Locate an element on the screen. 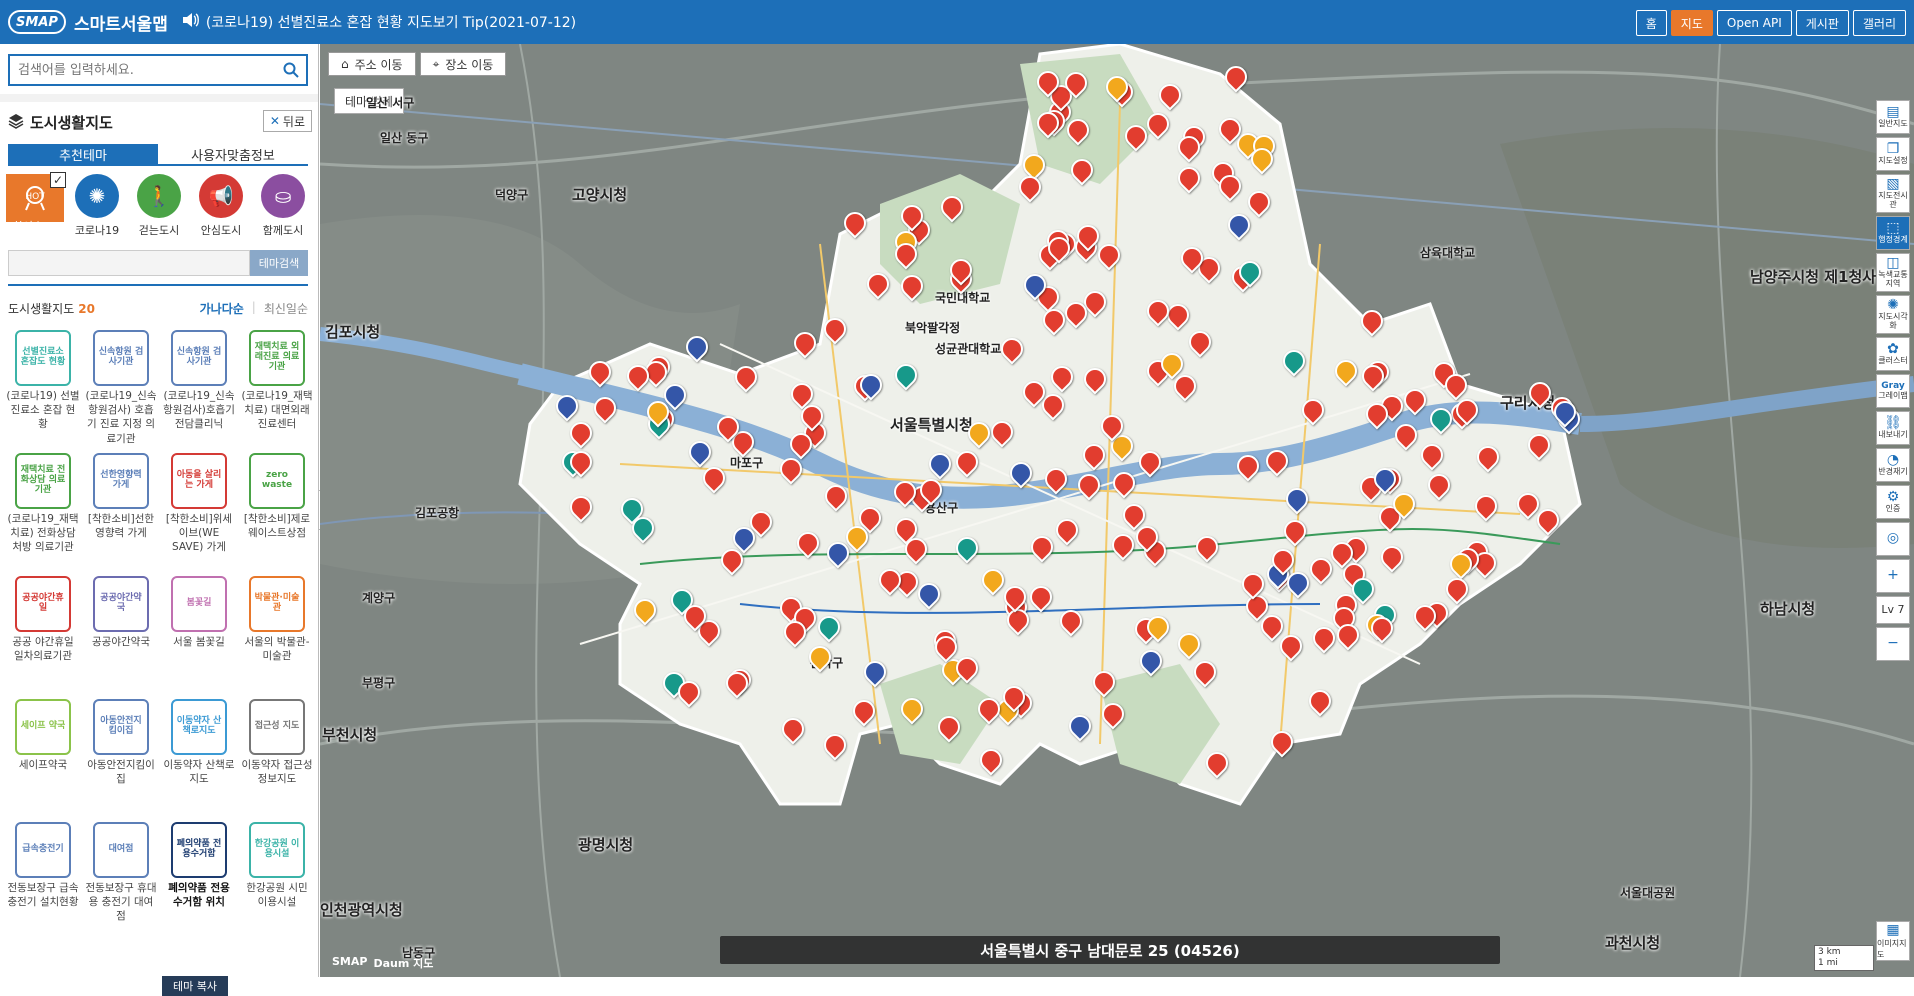  control-cluster: ✿ 클러스터 is located at coordinates (1893, 353).